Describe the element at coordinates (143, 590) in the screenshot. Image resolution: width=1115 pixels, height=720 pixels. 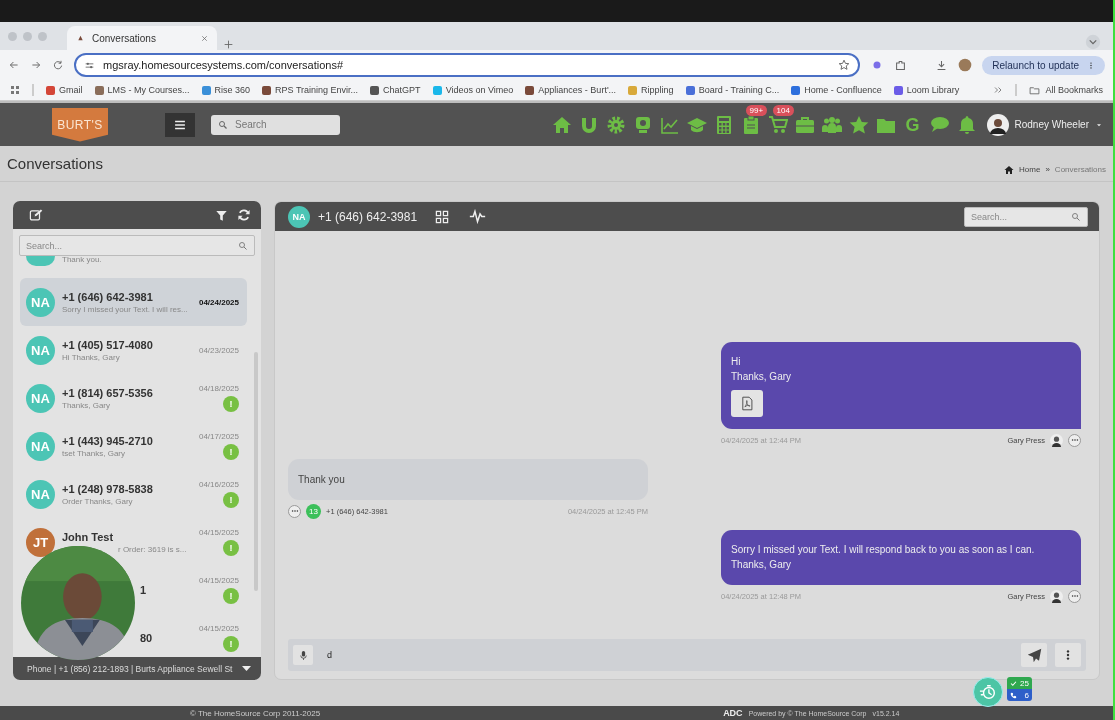
I see `contact-name: 1` at that location.